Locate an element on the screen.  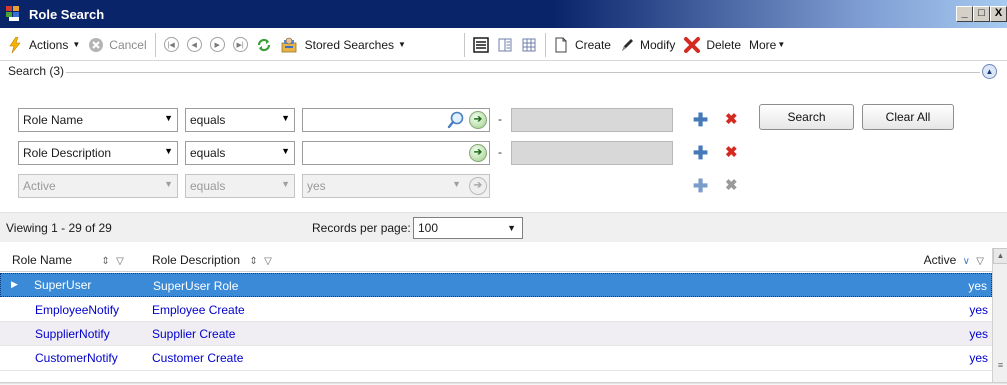
collapse-search-button: ▲ is located at coordinates (989, 71).